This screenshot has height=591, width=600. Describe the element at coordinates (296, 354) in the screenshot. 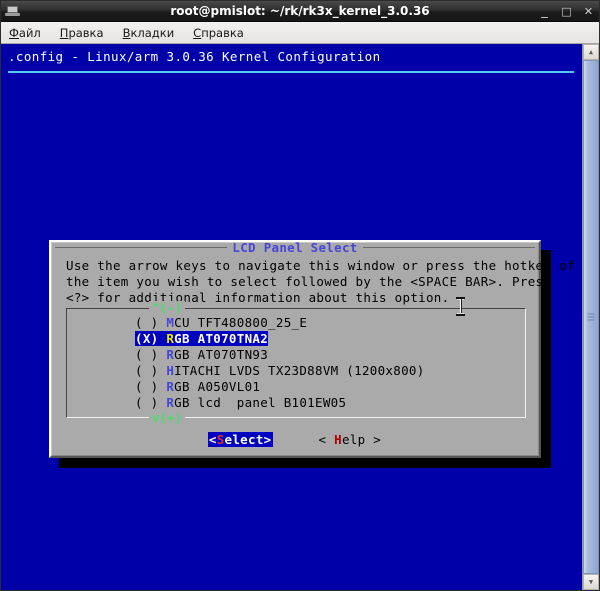

I see `list-item: ( ) R GB AT070TN93` at that location.